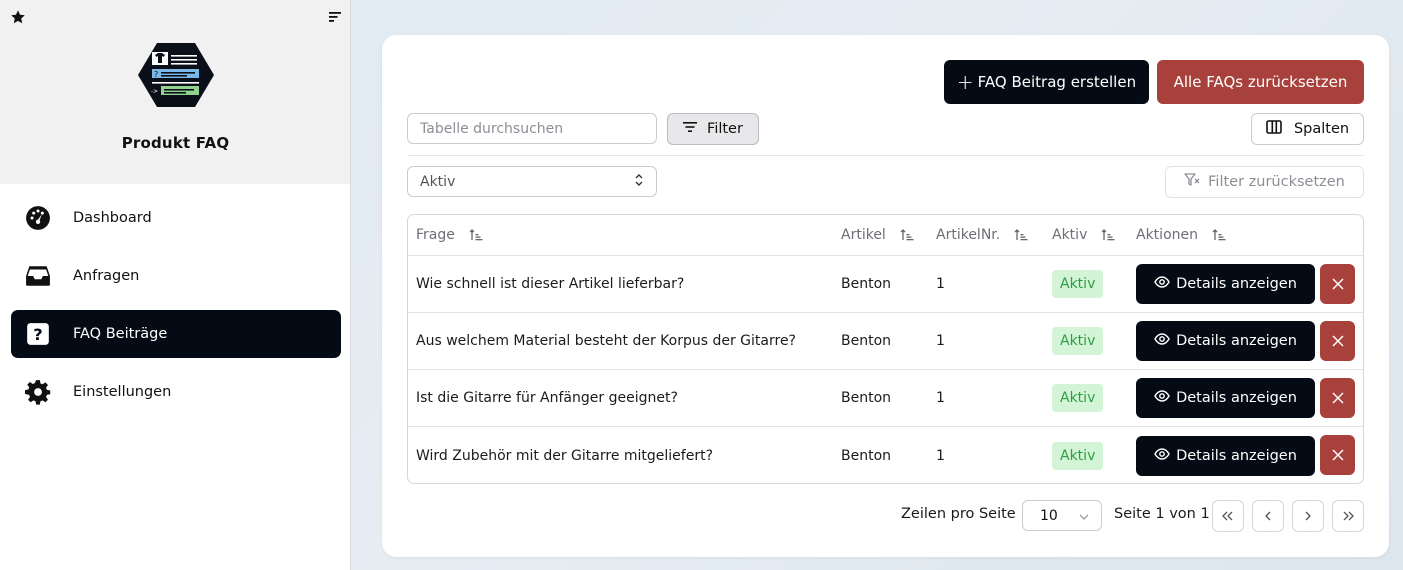 The image size is (1403, 570). What do you see at coordinates (1274, 129) in the screenshot?
I see `columns-icon` at bounding box center [1274, 129].